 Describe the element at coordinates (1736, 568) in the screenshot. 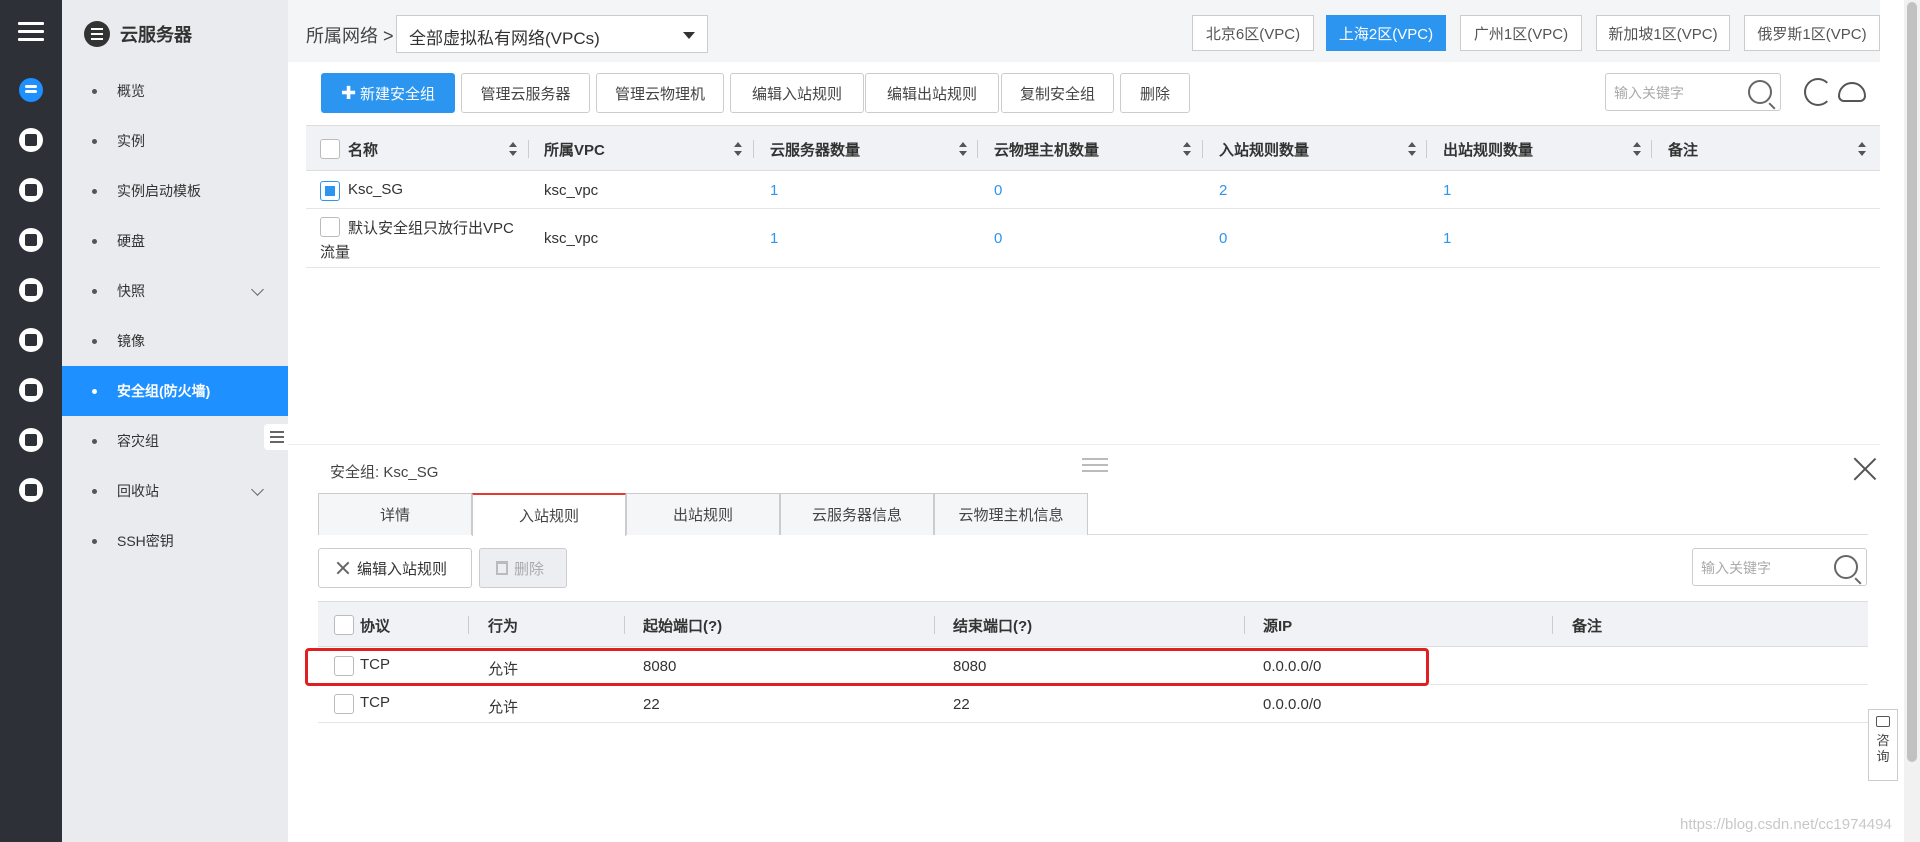

I see `search-placeholder: 输入关键字` at that location.